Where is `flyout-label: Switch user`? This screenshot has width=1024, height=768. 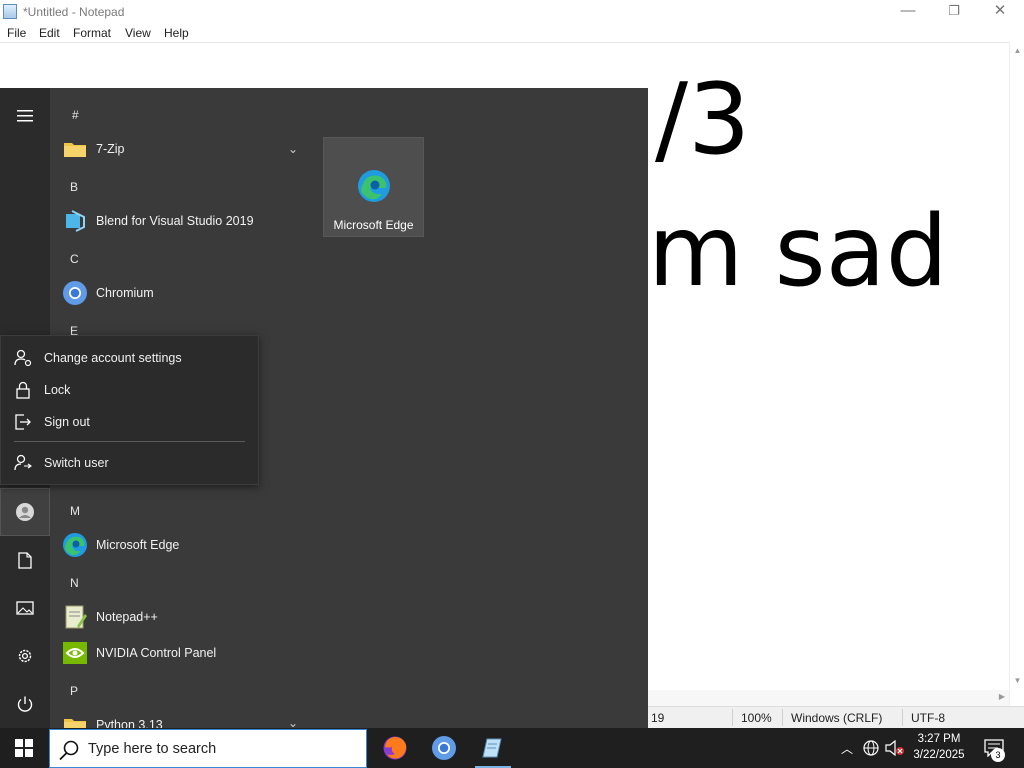
flyout-label: Switch user is located at coordinates (76, 463).